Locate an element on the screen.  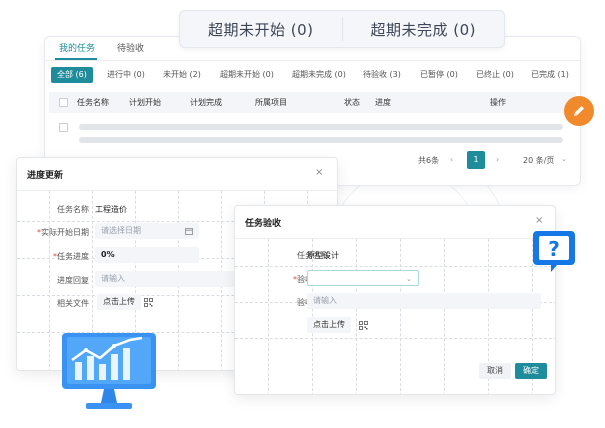
pagination-prev-button: ‹ is located at coordinates (451, 159).